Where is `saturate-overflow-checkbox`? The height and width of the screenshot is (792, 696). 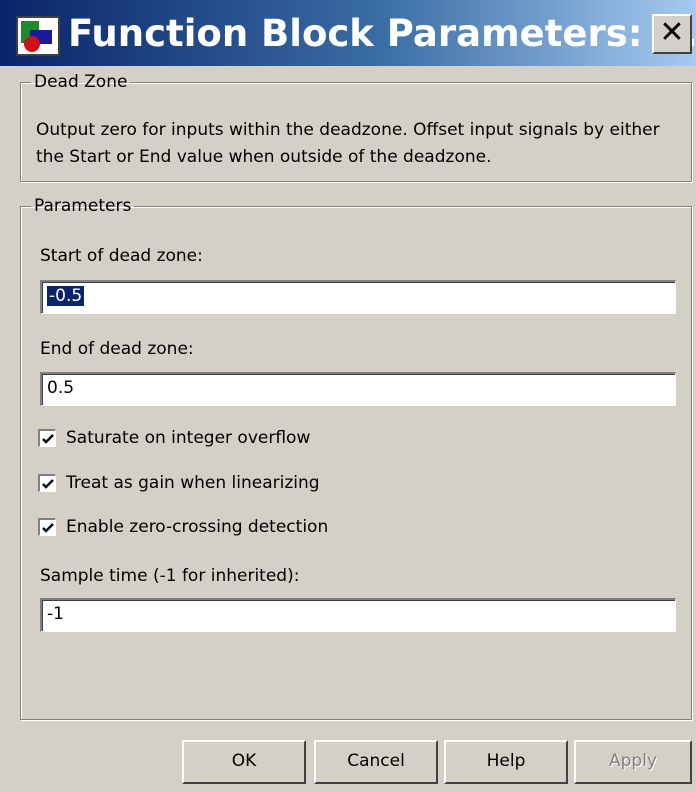
saturate-overflow-checkbox is located at coordinates (47, 438).